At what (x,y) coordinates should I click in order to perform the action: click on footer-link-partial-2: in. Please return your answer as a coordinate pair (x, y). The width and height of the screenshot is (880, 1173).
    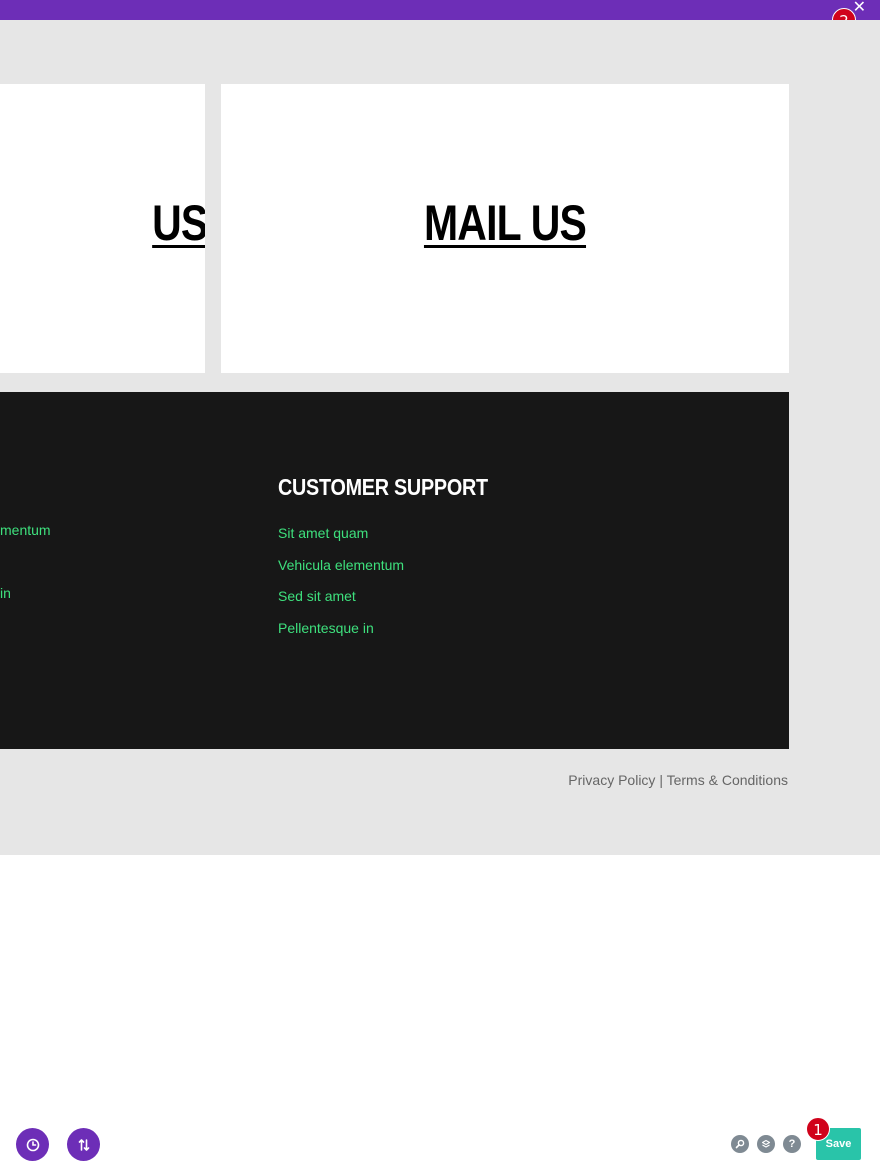
    Looking at the image, I should click on (5, 593).